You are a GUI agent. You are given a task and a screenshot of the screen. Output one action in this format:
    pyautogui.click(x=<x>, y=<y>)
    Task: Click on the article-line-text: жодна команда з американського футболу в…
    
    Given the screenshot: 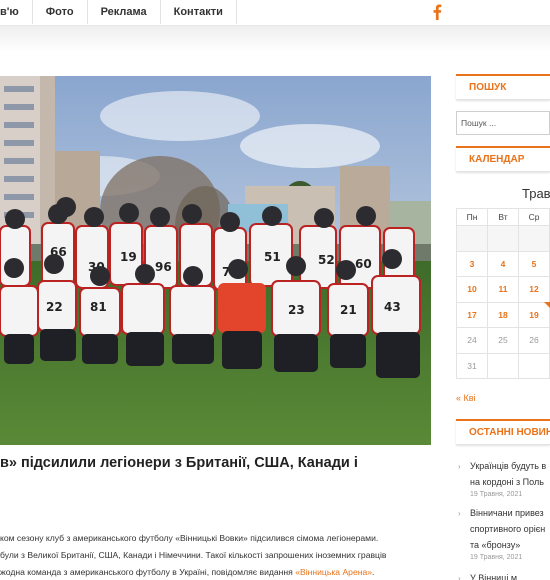 What is the action you would take?
    pyautogui.click(x=148, y=572)
    